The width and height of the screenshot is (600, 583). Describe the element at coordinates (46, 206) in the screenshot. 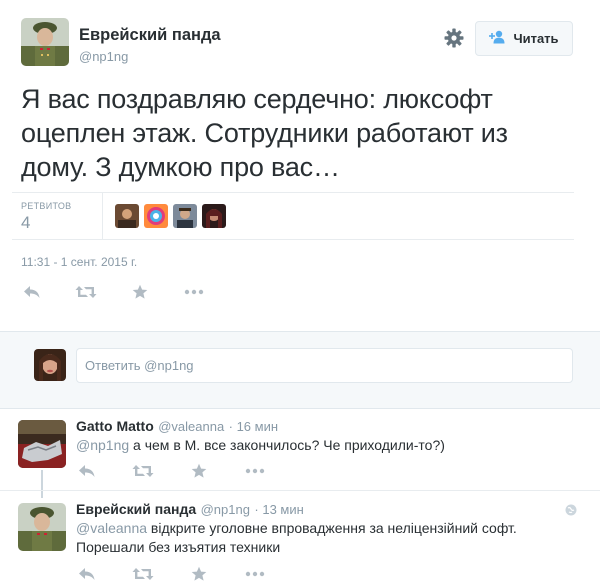

I see `retweets-label: РЕТВИТОВ` at that location.